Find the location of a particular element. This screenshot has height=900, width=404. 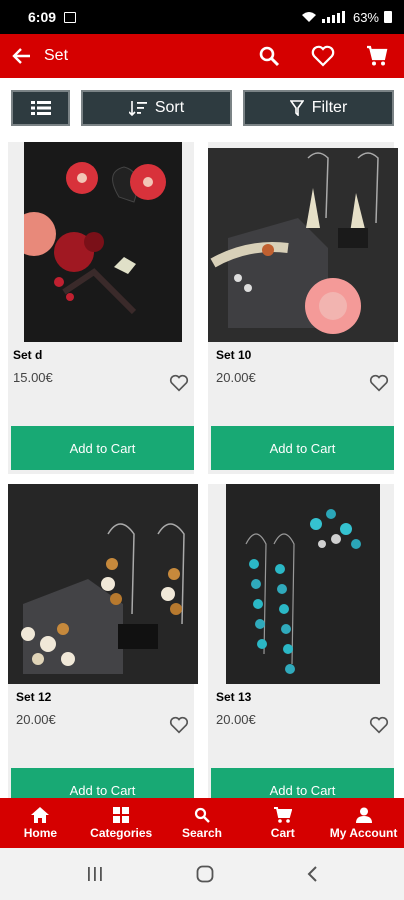

gallery-notification-icon is located at coordinates (70, 17).